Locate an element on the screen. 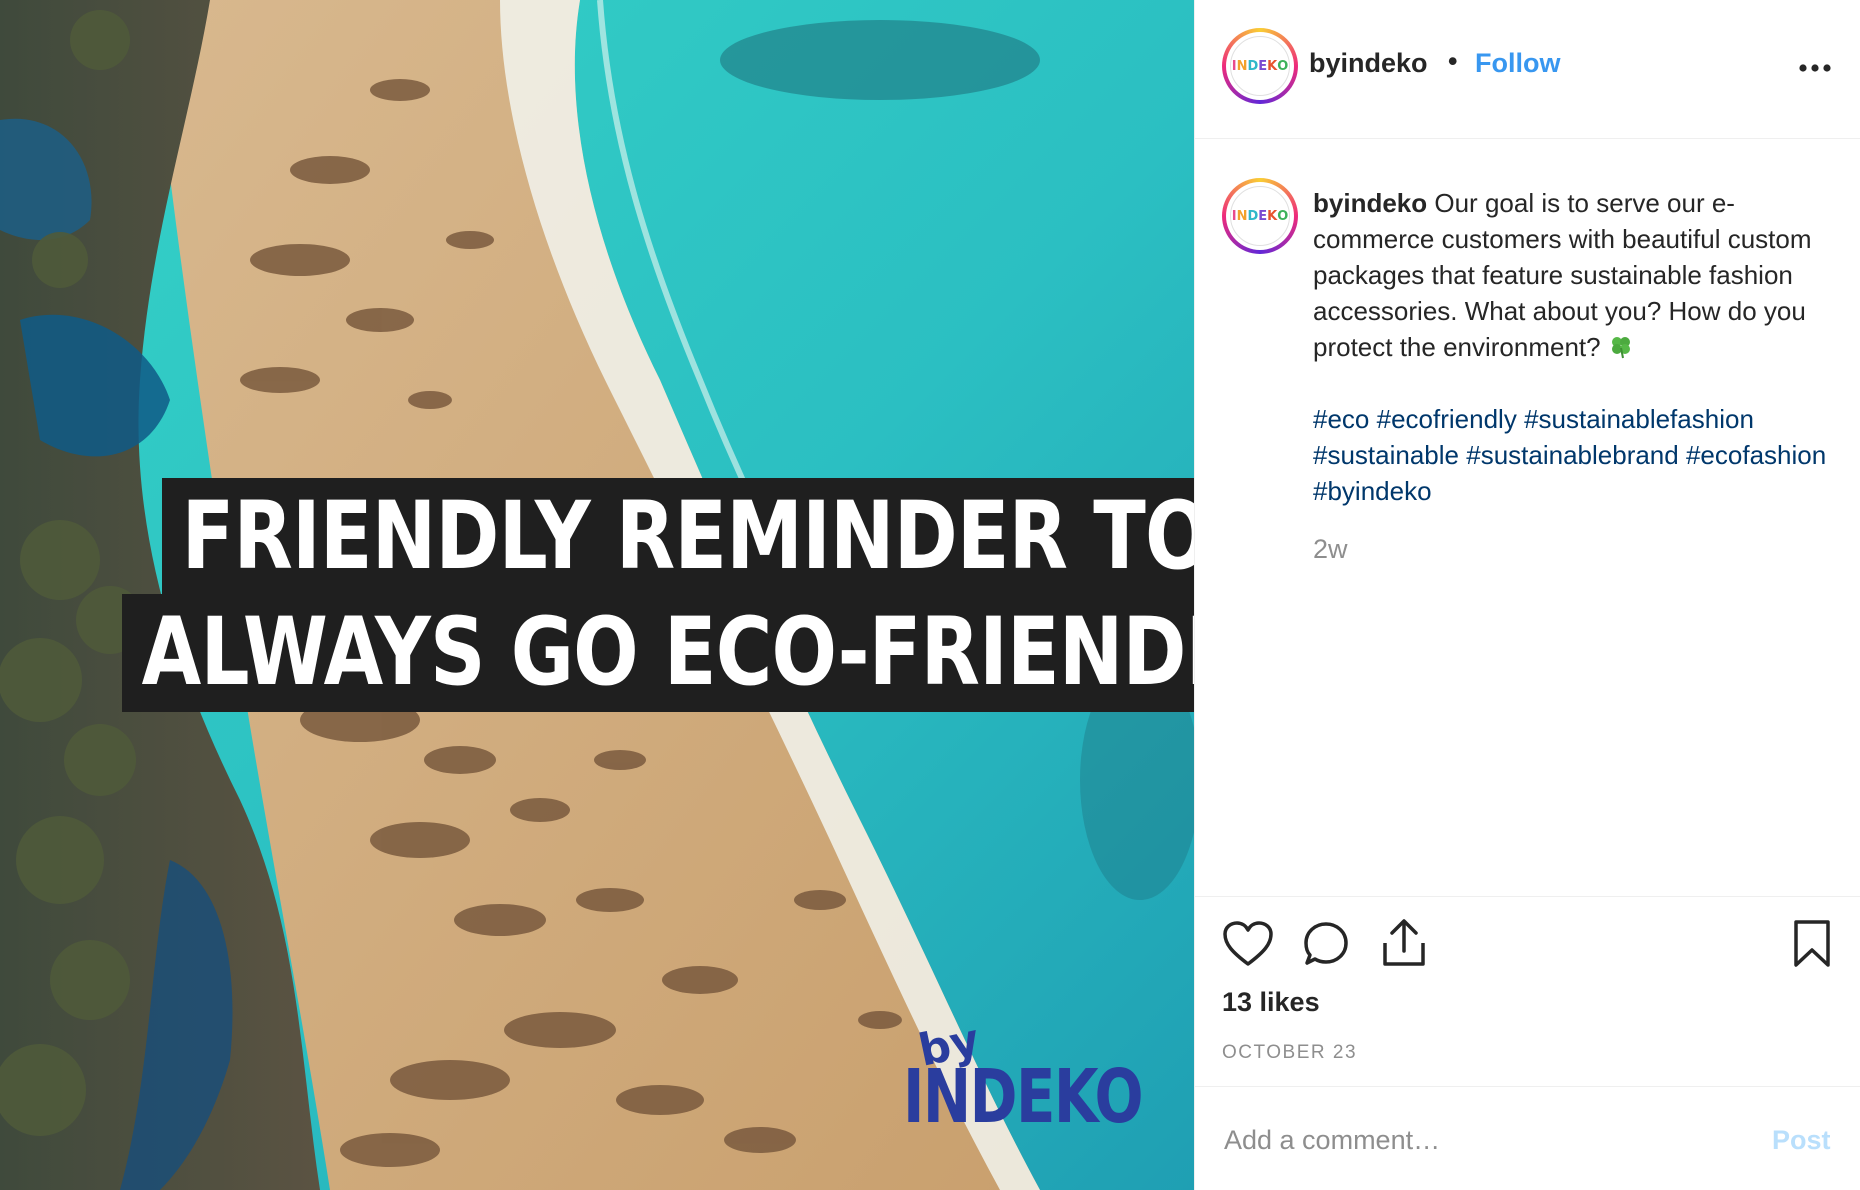  hashtag-link: #ecofriendly is located at coordinates (1447, 419).